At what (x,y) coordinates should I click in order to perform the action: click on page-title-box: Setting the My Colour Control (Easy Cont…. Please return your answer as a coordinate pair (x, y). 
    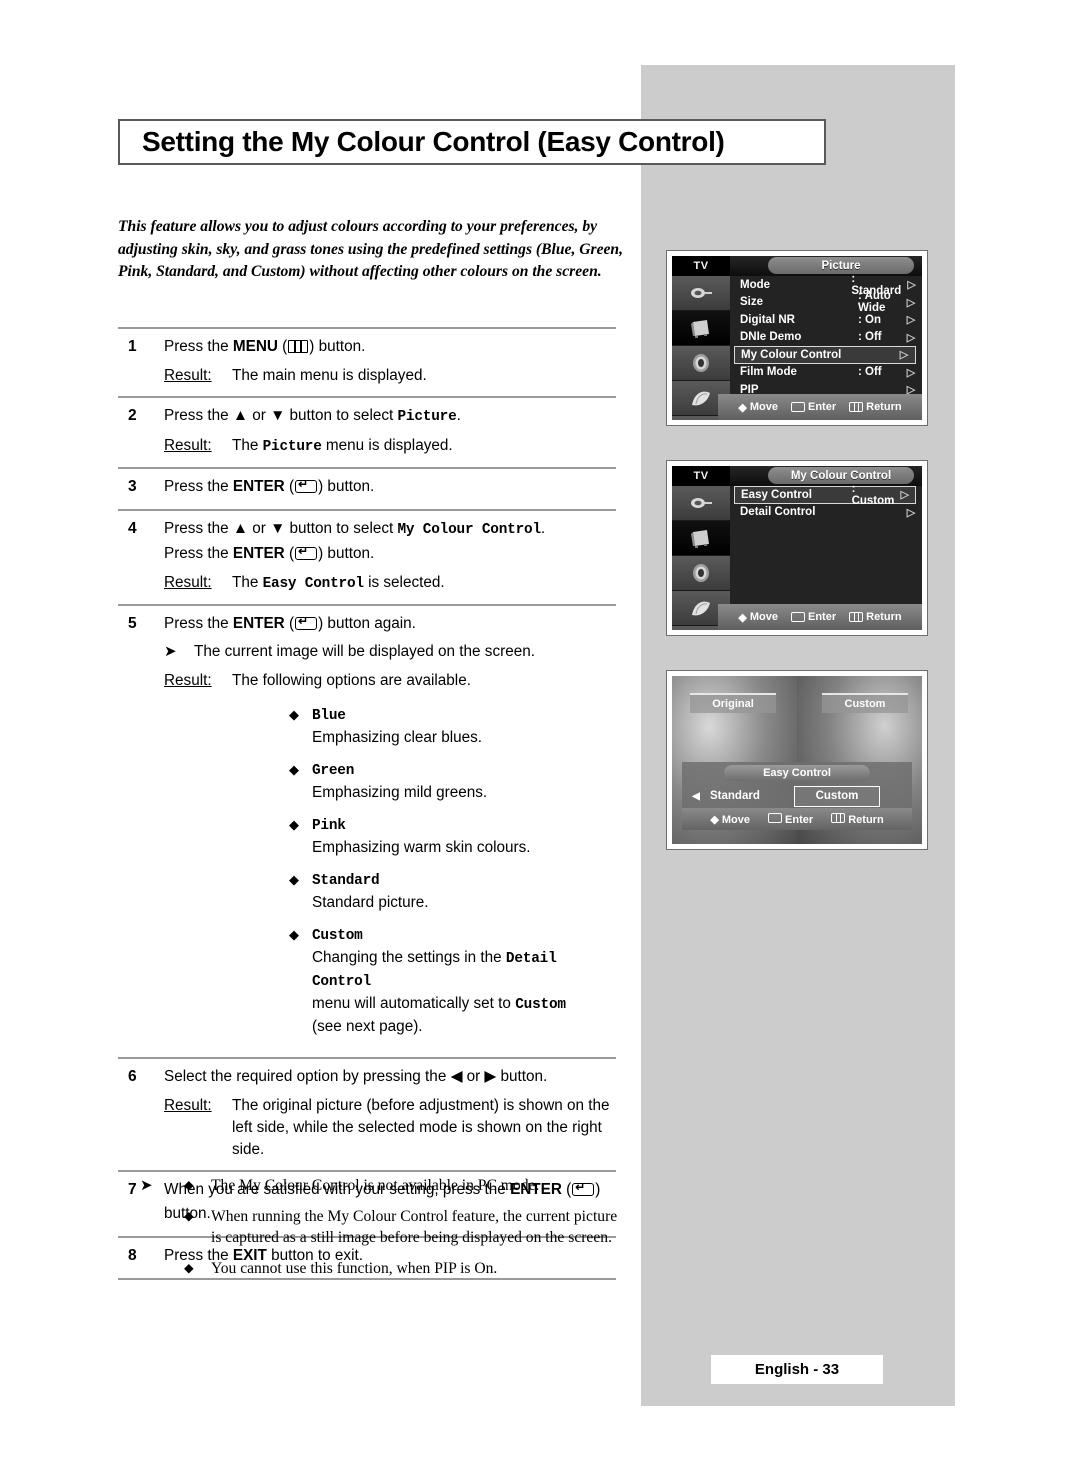
    Looking at the image, I should click on (472, 142).